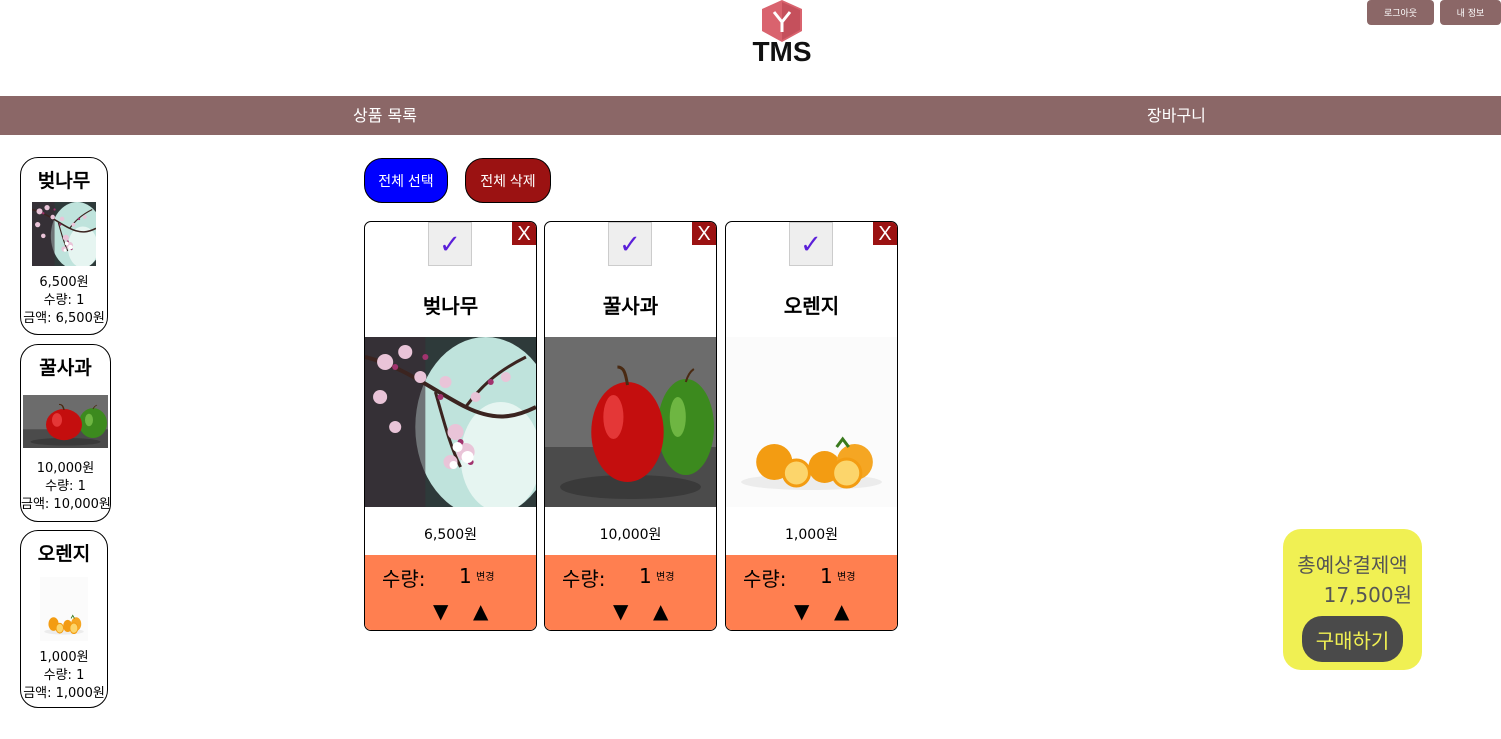 The height and width of the screenshot is (739, 1501). Describe the element at coordinates (1176, 115) in the screenshot. I see `nav-cart: 장바구니` at that location.